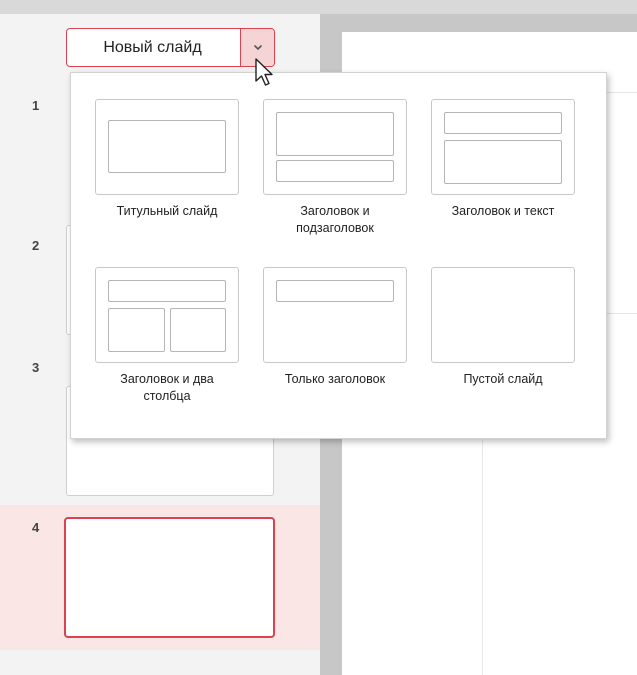 The image size is (637, 675). I want to click on canvas-guide-line, so click(482, 557).